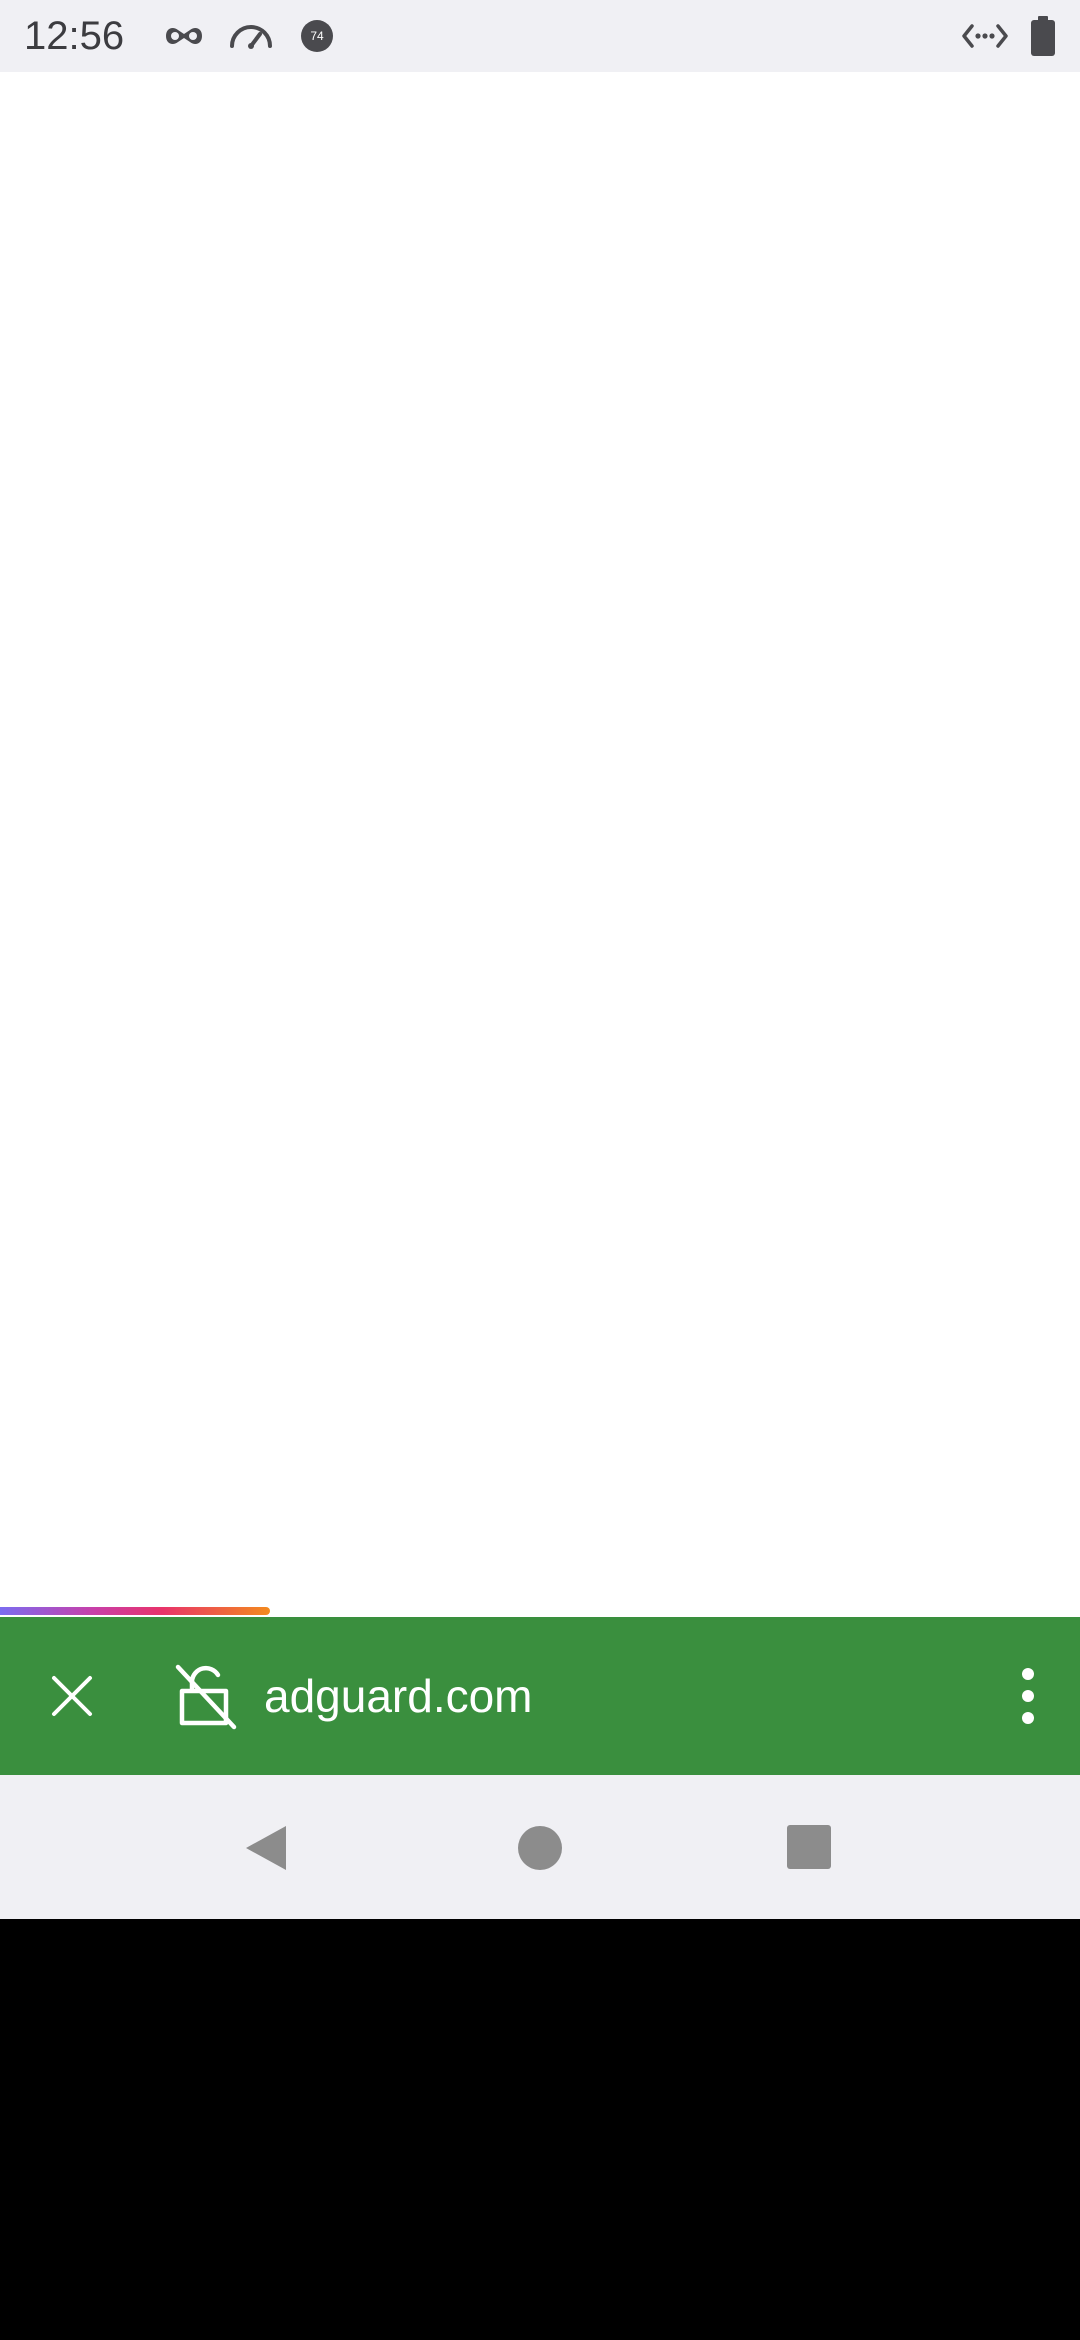  Describe the element at coordinates (74, 36) in the screenshot. I see `clock-time: 12:56` at that location.